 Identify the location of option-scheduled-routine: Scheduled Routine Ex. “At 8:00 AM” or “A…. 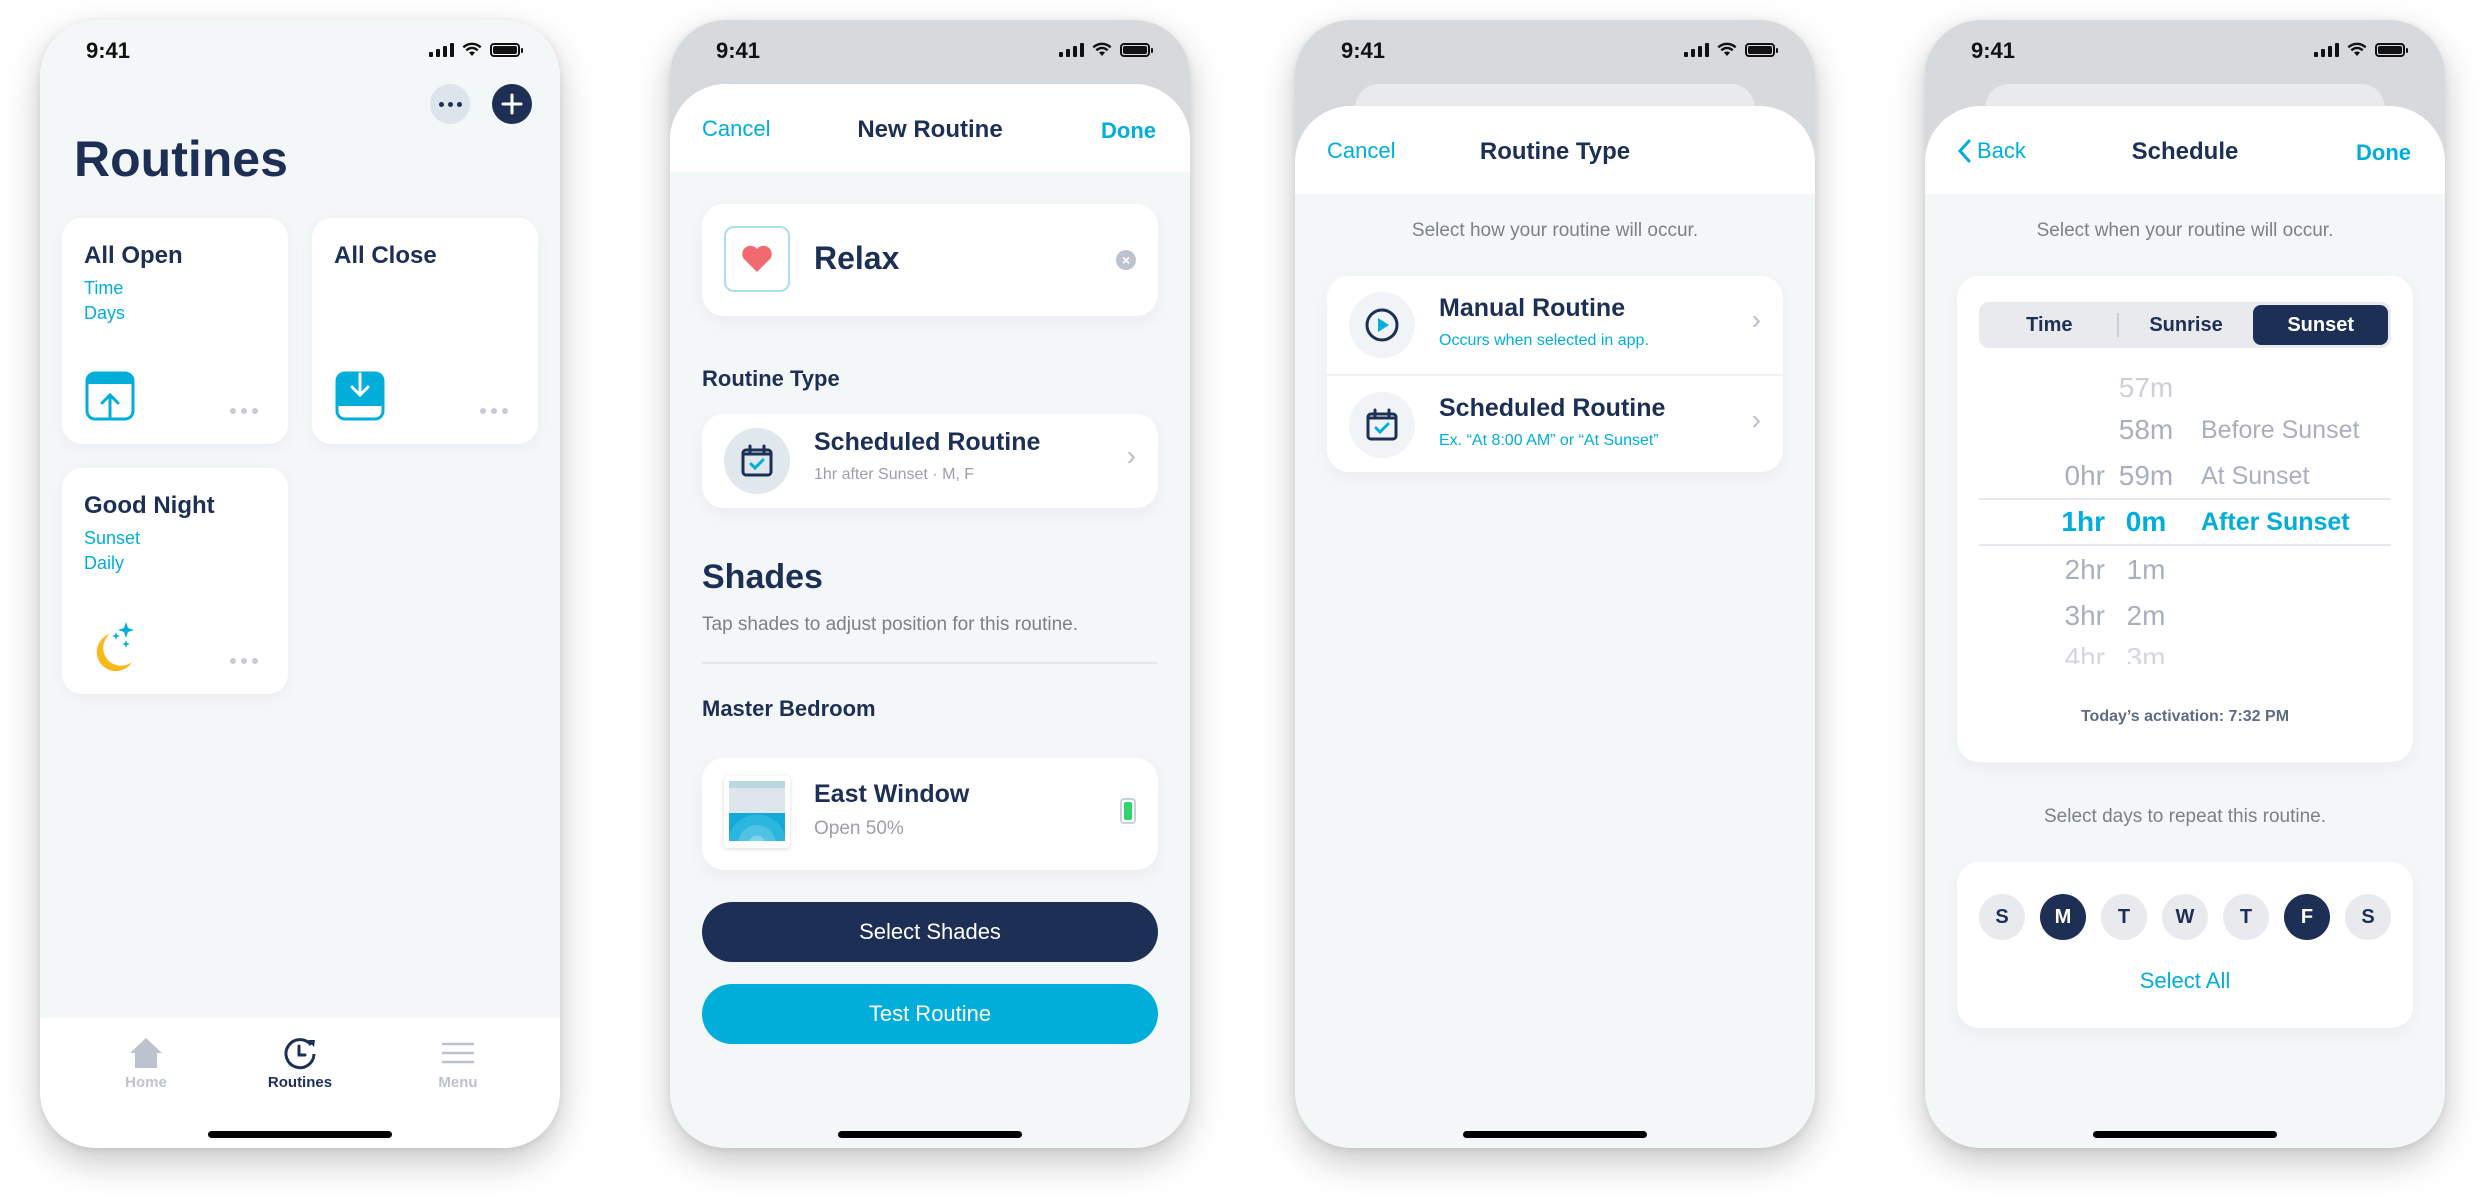
(1555, 423).